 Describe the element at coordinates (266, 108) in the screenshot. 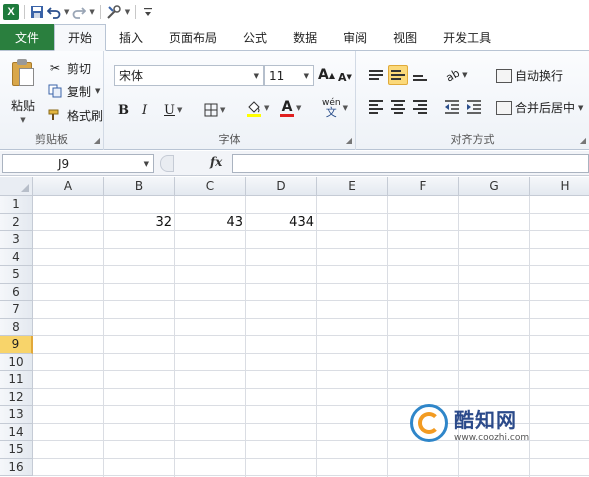

I see `fill-color-dropdown-icon: ▼` at that location.